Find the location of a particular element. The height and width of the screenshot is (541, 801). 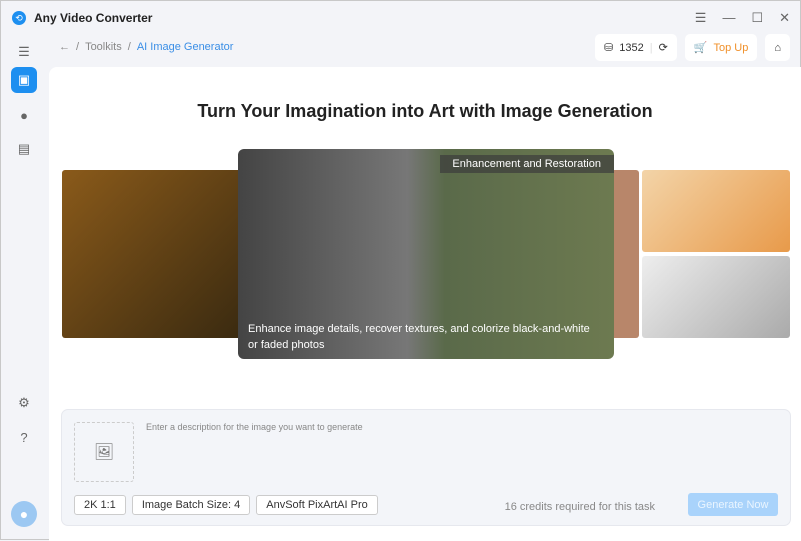

sidebar-item-bookmarks: ▤ is located at coordinates (24, 149).